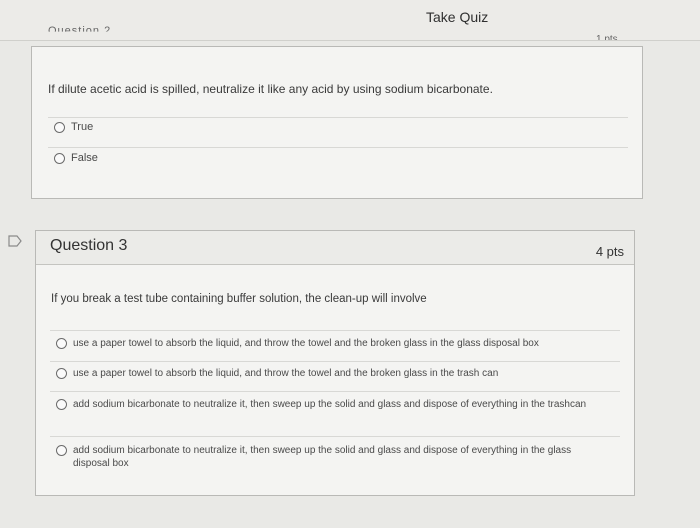  What do you see at coordinates (457, 17) in the screenshot?
I see `page-title: Take Quiz` at bounding box center [457, 17].